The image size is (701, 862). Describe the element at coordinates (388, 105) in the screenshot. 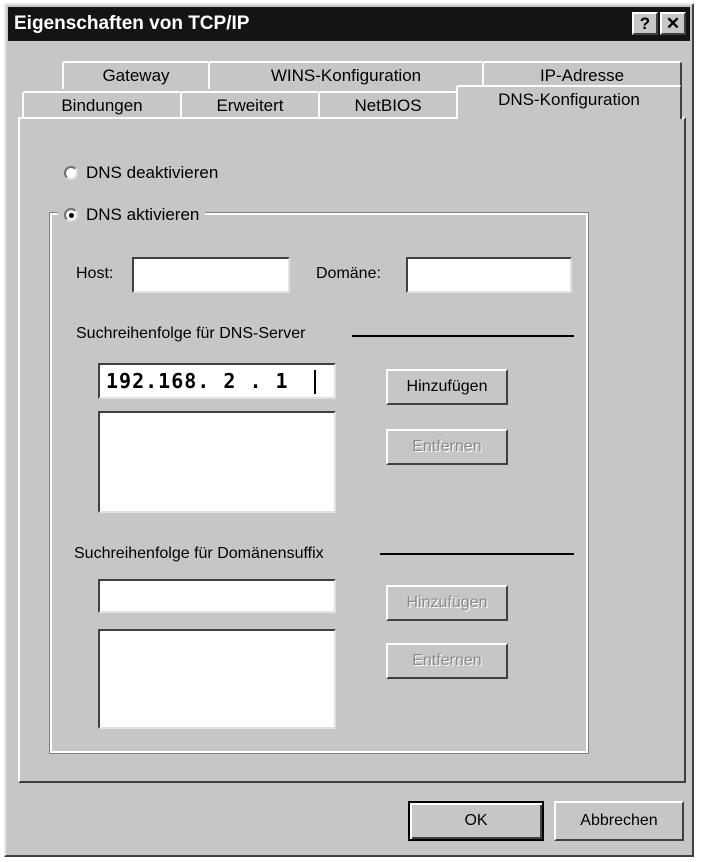

I see `tab-netbios: NetBIOS` at that location.